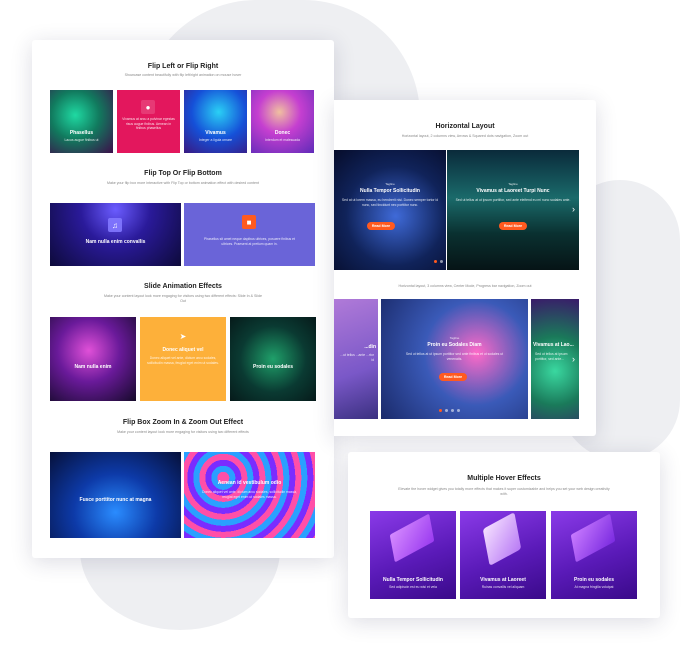  What do you see at coordinates (465, 126) in the screenshot?
I see `horizontal-layout-title: Horizontal Layout` at bounding box center [465, 126].